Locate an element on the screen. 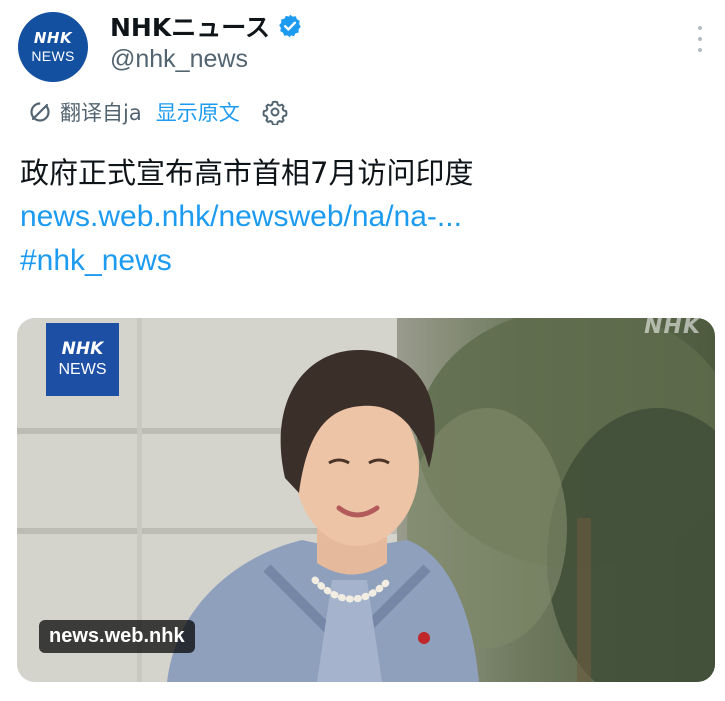 The image size is (725, 701). avatar-logo-line2: NEWS is located at coordinates (53, 56).